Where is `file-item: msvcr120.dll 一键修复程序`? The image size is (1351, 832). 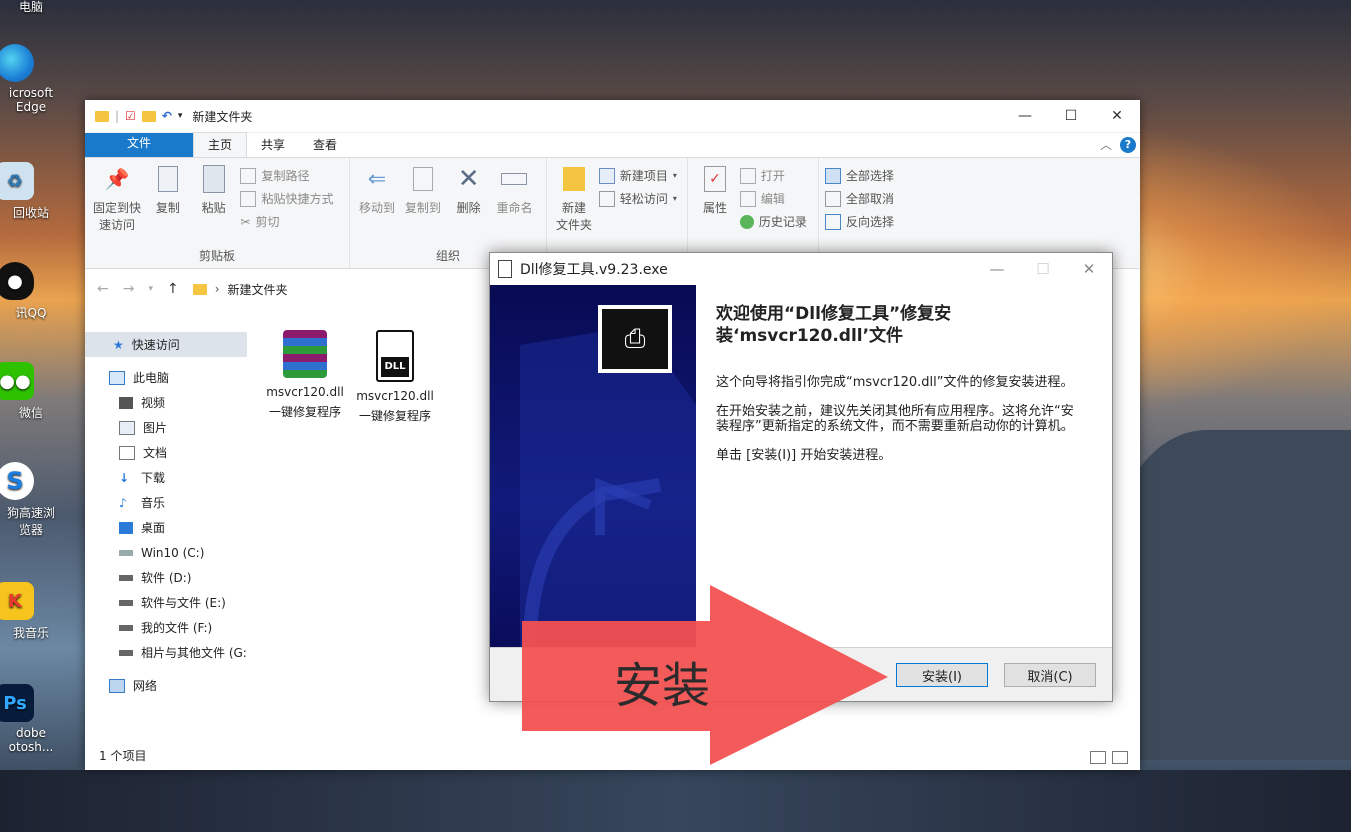
file-item: msvcr120.dll 一键修复程序 is located at coordinates (305, 376).